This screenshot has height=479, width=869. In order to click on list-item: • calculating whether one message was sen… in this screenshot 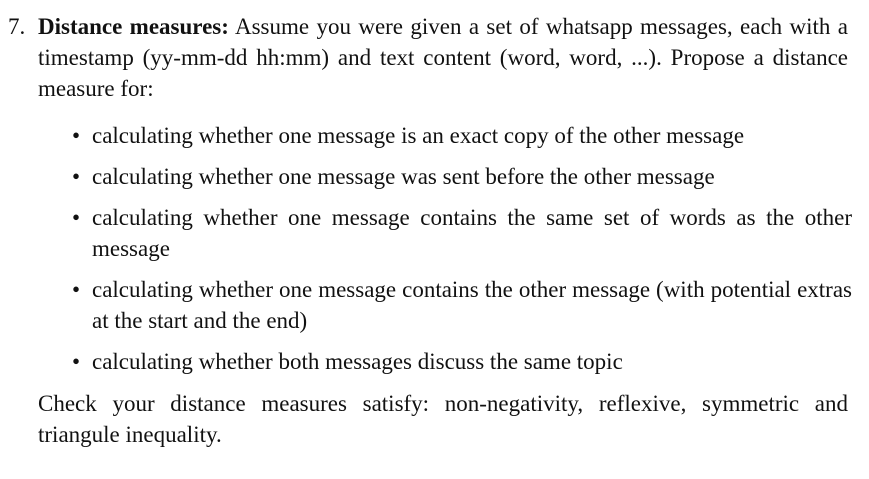, I will do `click(462, 176)`.